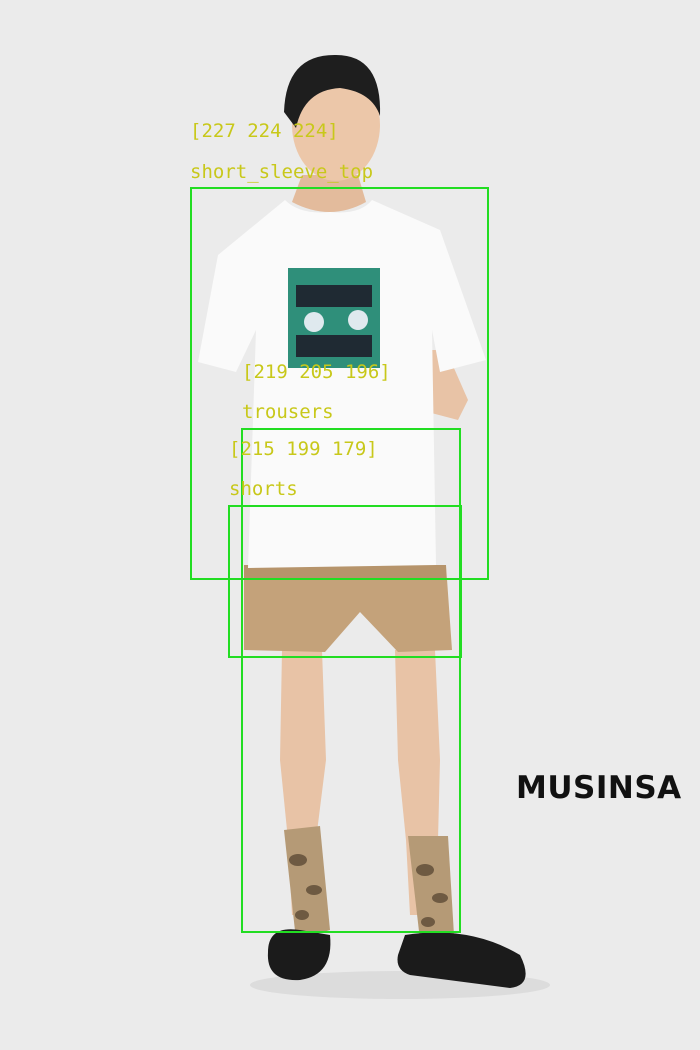 Image resolution: width=700 pixels, height=1050 pixels. What do you see at coordinates (599, 788) in the screenshot?
I see `brand-watermark: MUSINSA` at bounding box center [599, 788].